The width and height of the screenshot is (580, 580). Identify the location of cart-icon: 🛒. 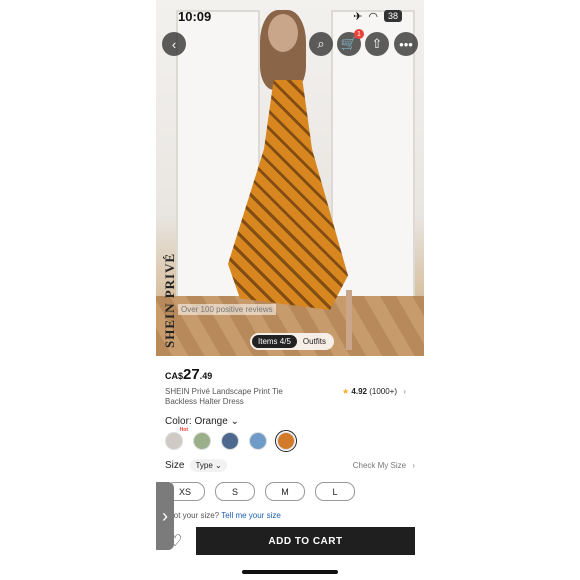
(349, 43).